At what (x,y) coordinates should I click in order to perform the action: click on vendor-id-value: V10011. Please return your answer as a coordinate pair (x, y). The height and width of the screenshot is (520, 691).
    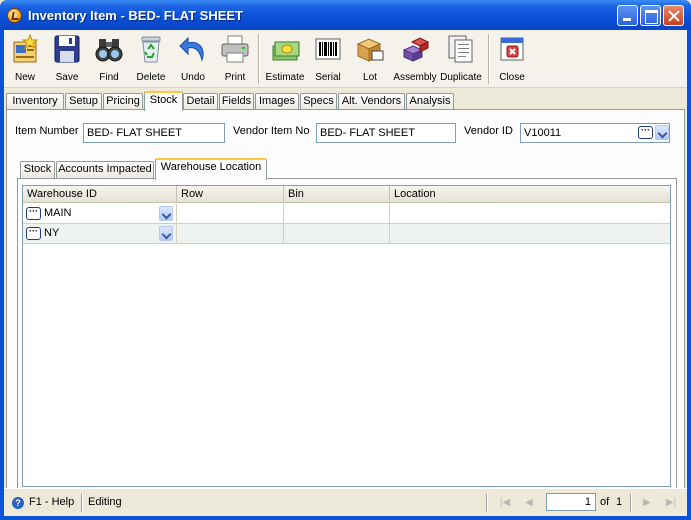
    Looking at the image, I should click on (543, 133).